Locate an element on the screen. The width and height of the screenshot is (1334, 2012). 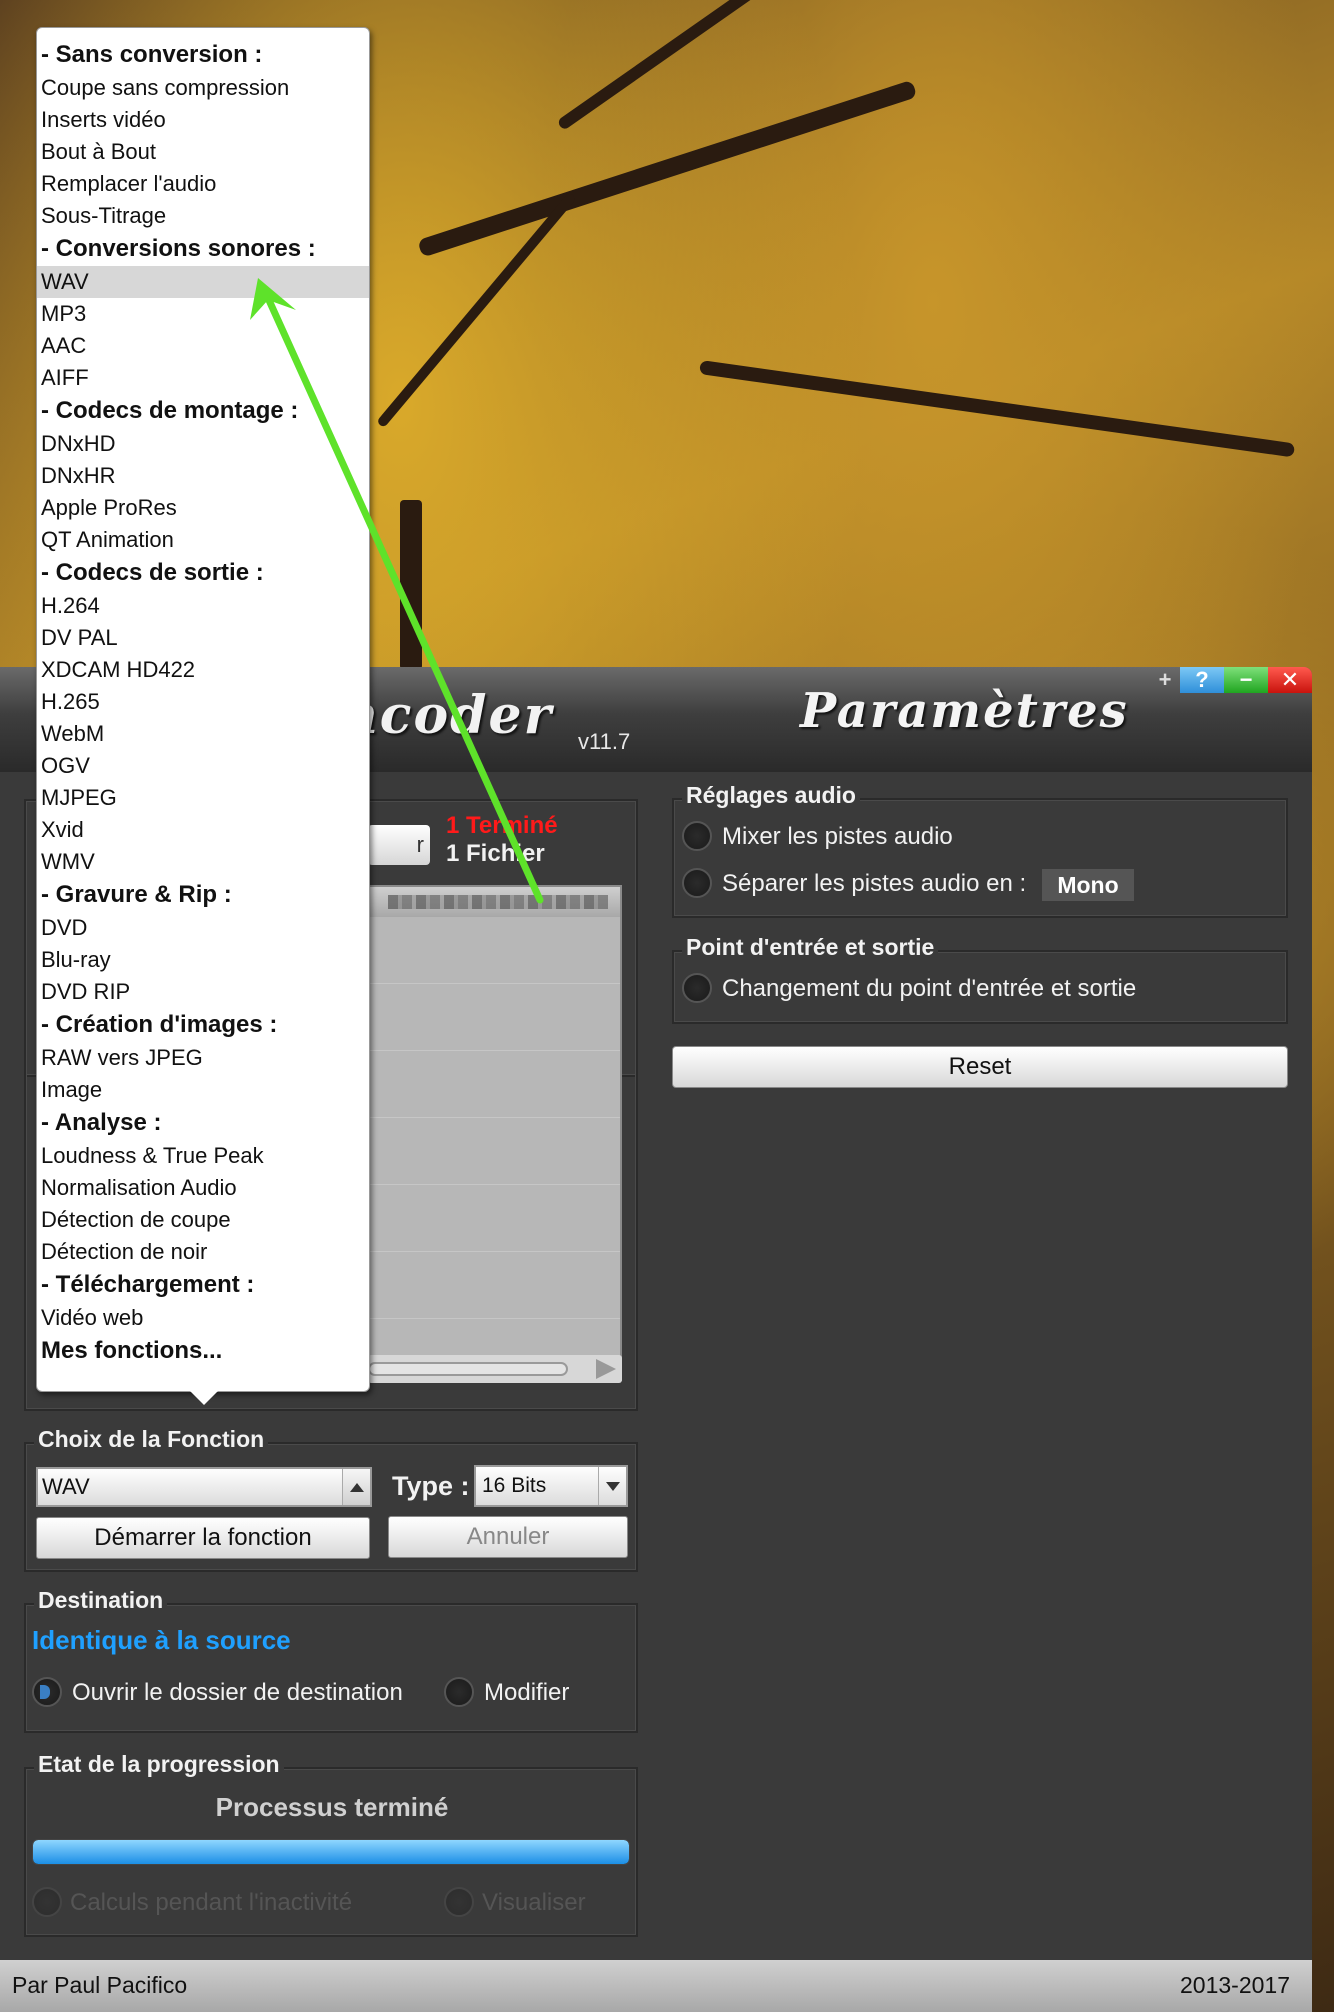
progress-status: Processus terminé is located at coordinates (332, 1807).